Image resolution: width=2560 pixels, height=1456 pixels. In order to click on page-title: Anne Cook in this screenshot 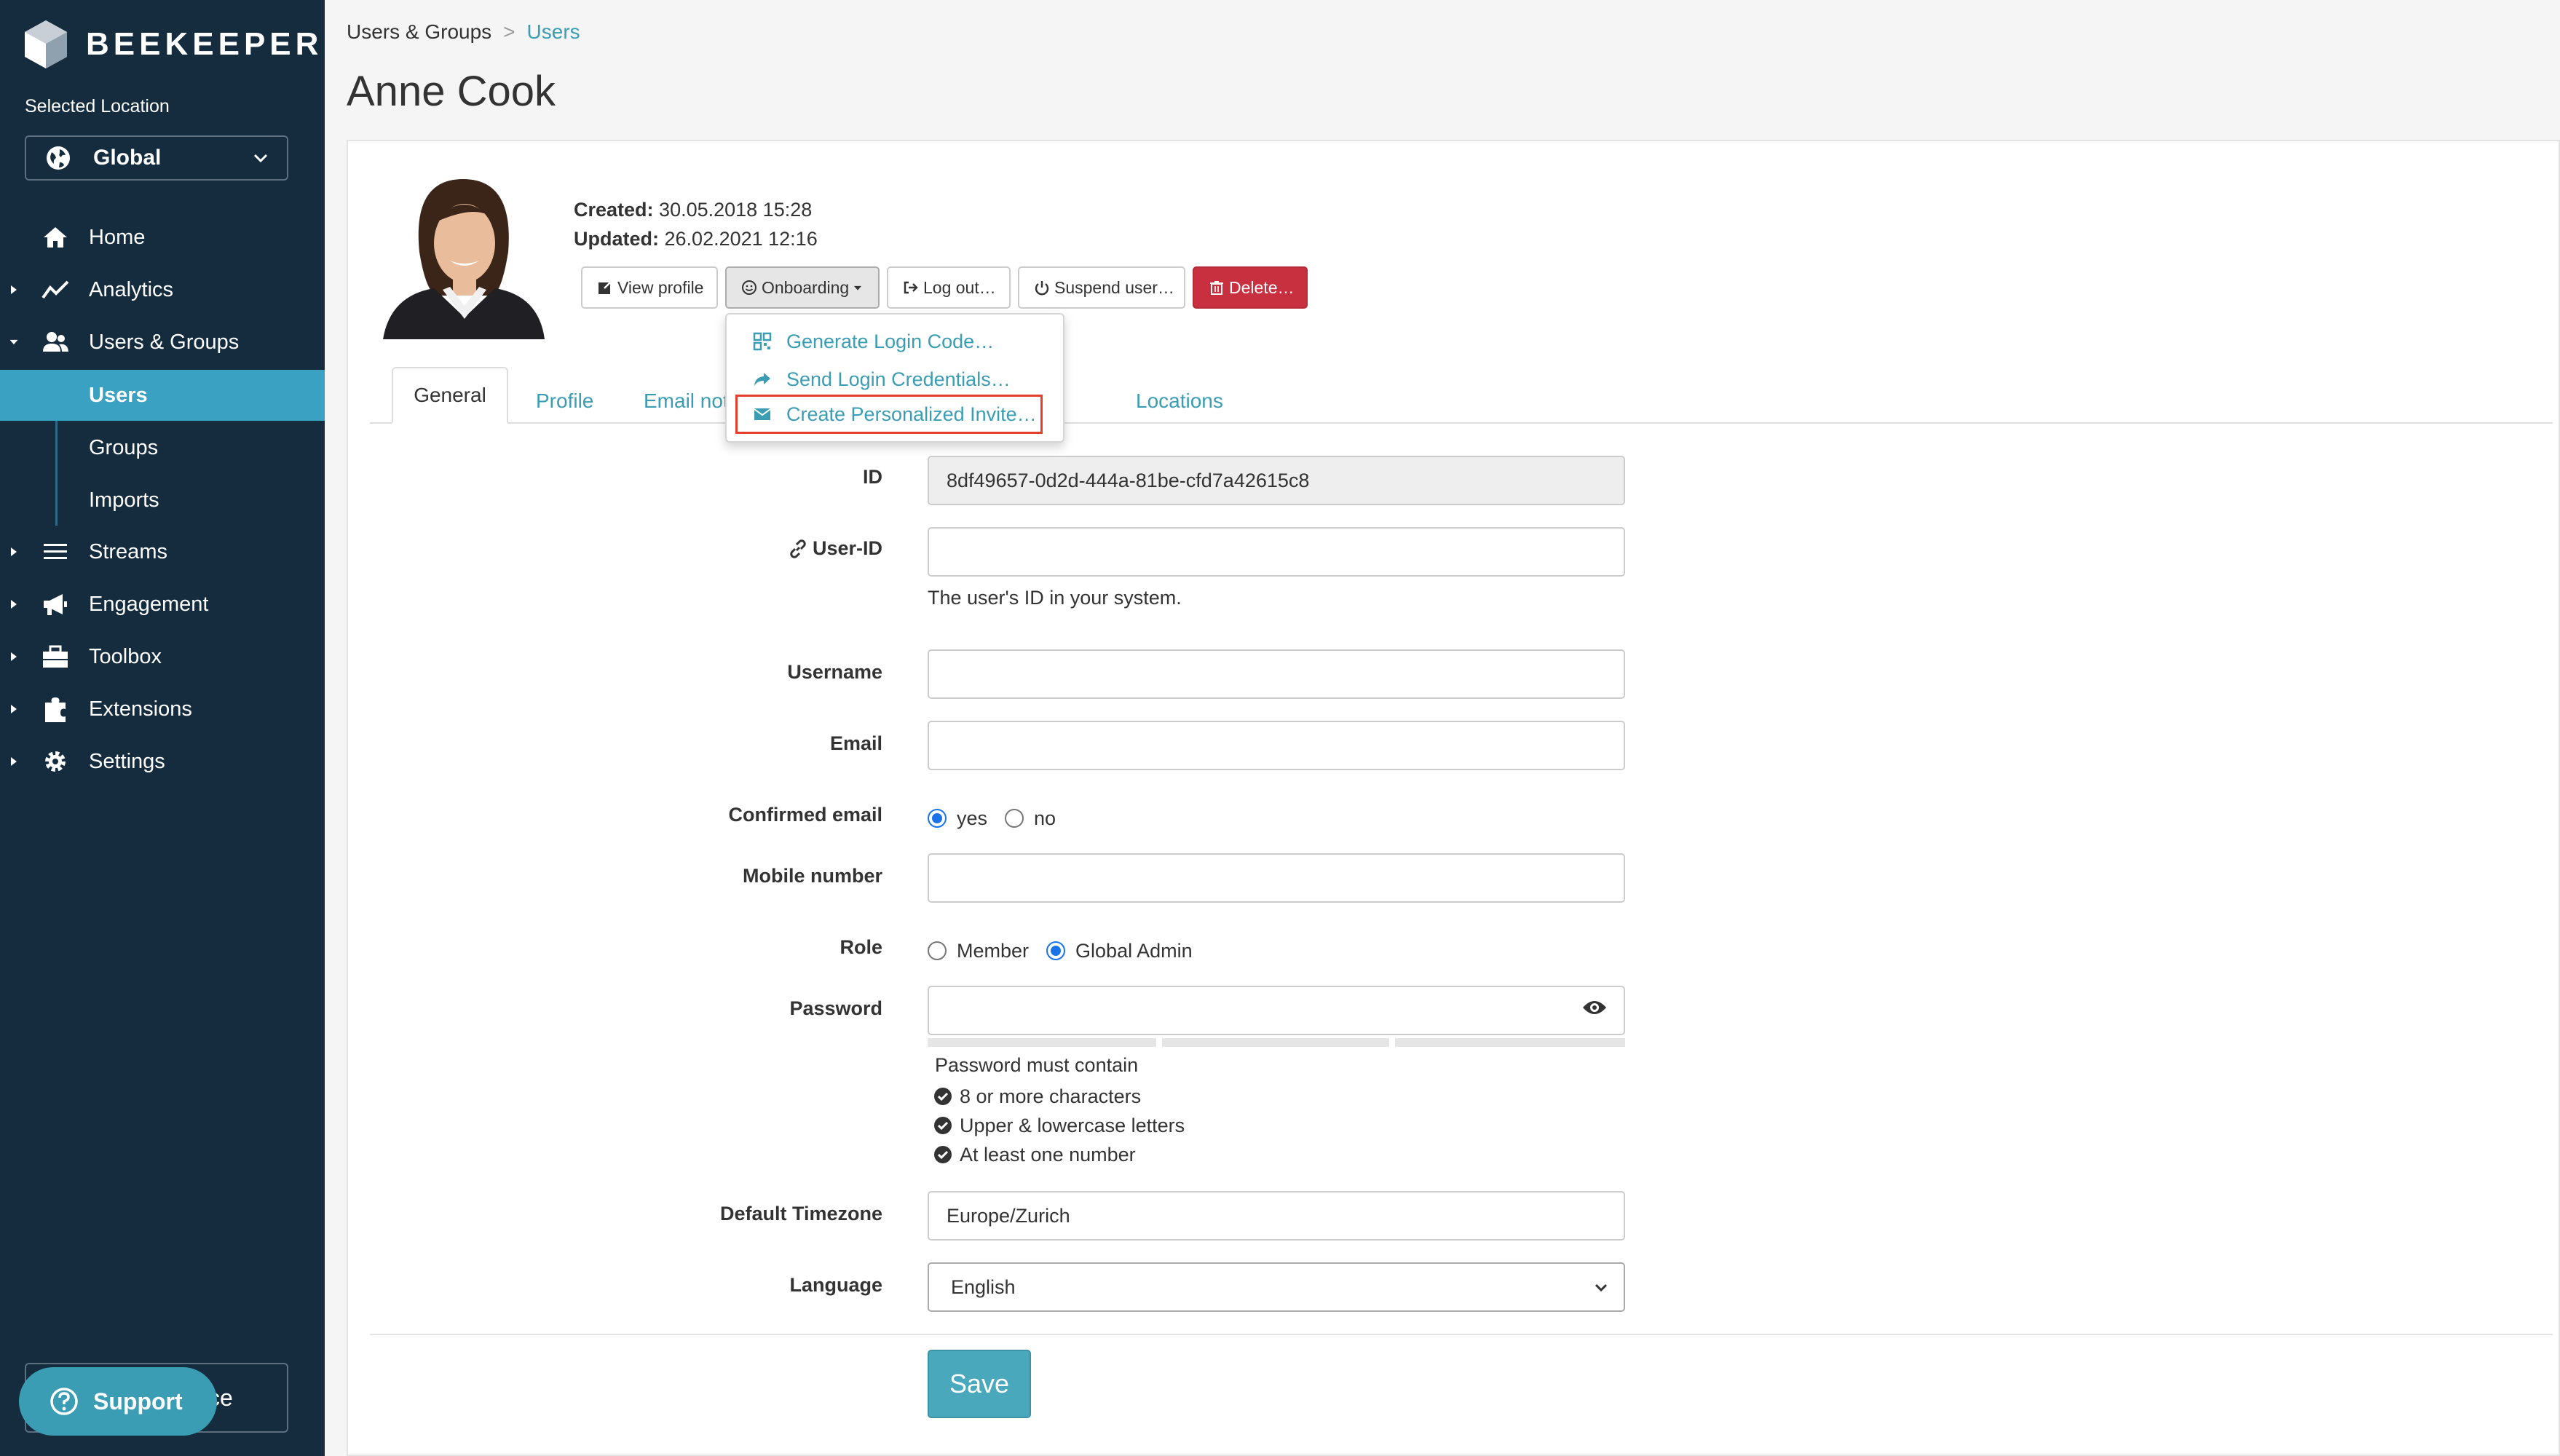, I will do `click(452, 91)`.